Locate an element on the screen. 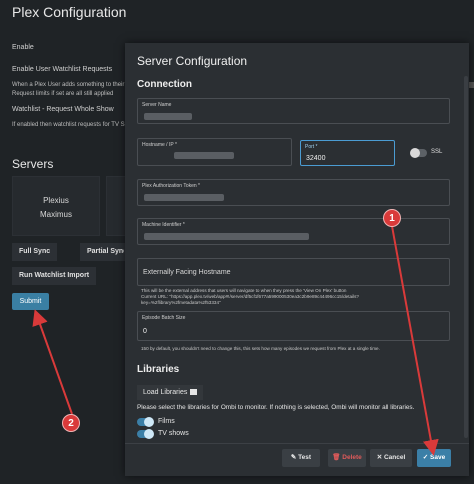 The height and width of the screenshot is (484, 474). annotation-badge-1: 1 is located at coordinates (392, 218).